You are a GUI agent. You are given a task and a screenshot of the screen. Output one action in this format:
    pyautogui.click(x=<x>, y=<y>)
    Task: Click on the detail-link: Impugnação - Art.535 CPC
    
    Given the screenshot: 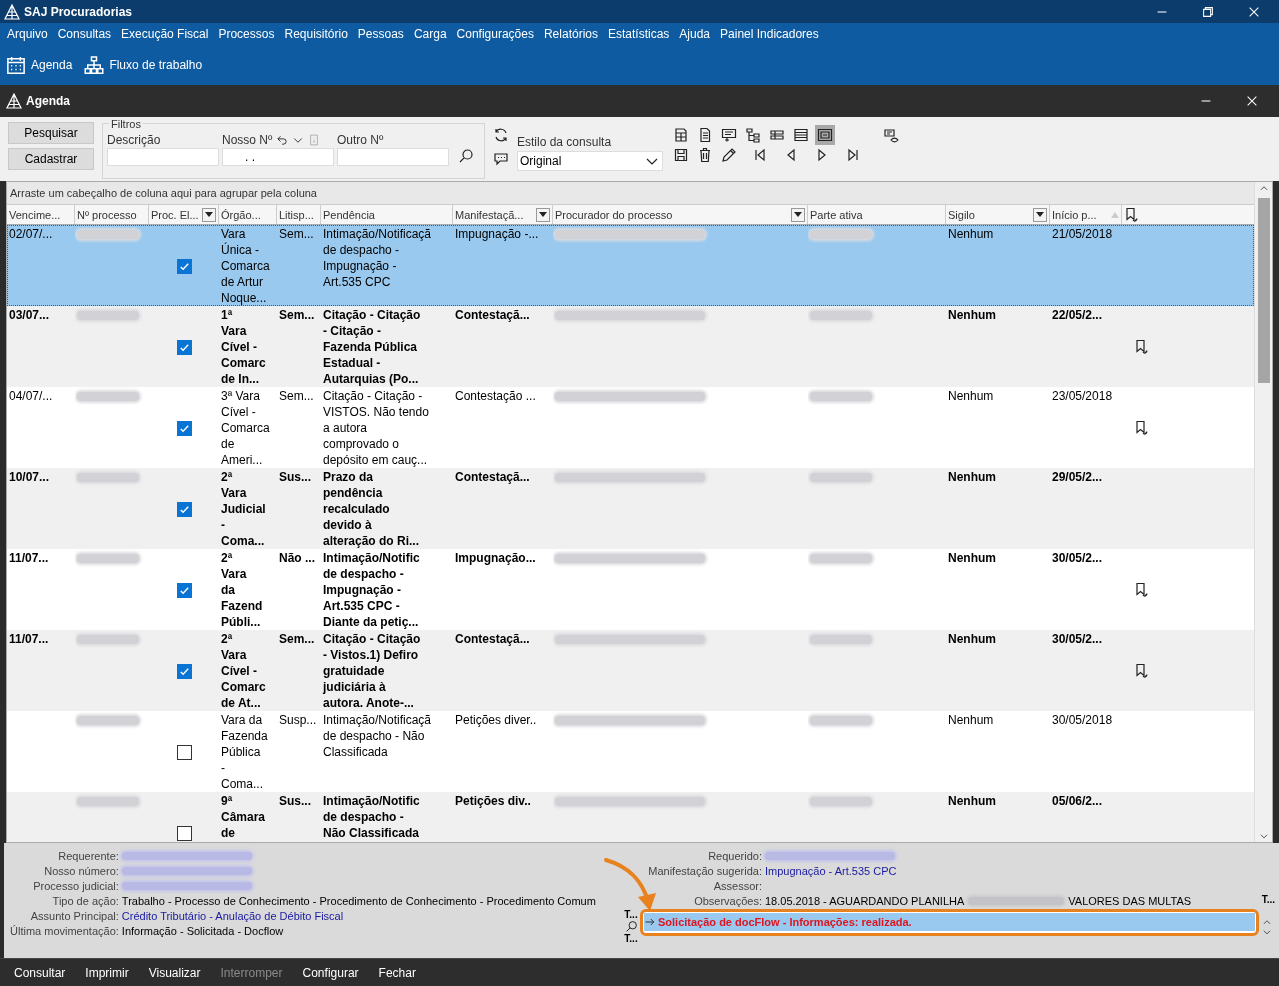 What is the action you would take?
    pyautogui.click(x=831, y=871)
    